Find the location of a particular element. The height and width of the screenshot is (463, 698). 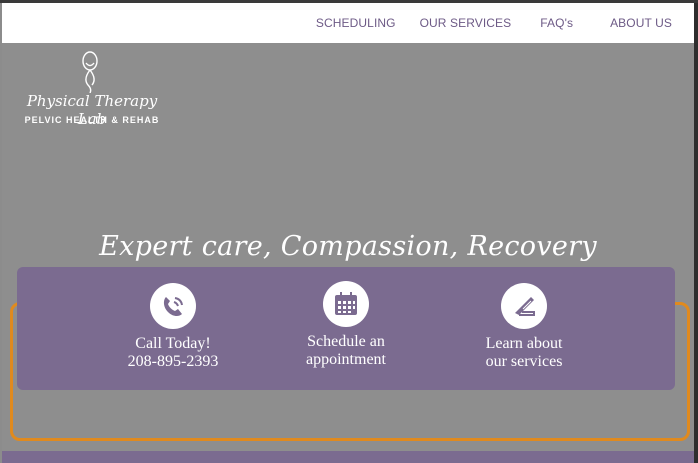

phone-icon is located at coordinates (173, 306).